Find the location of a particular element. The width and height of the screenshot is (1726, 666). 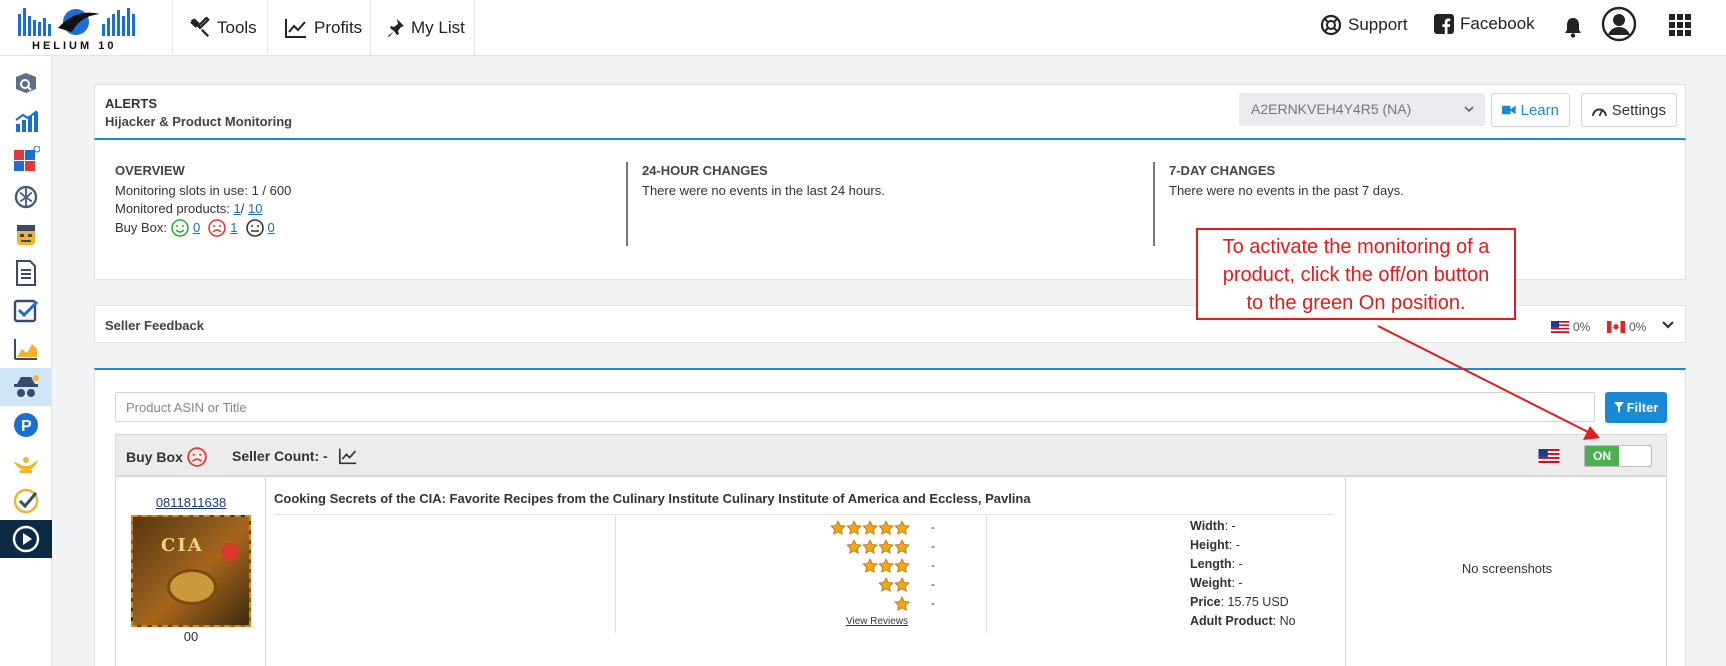

tab-profits: Profits is located at coordinates (318, 28).